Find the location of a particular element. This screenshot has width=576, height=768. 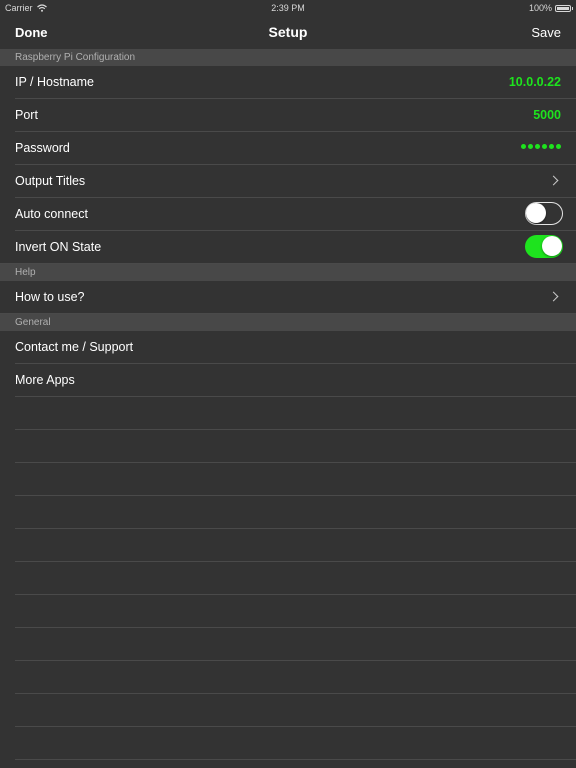

ip-hostname-label: IP / Hostname is located at coordinates (54, 82).